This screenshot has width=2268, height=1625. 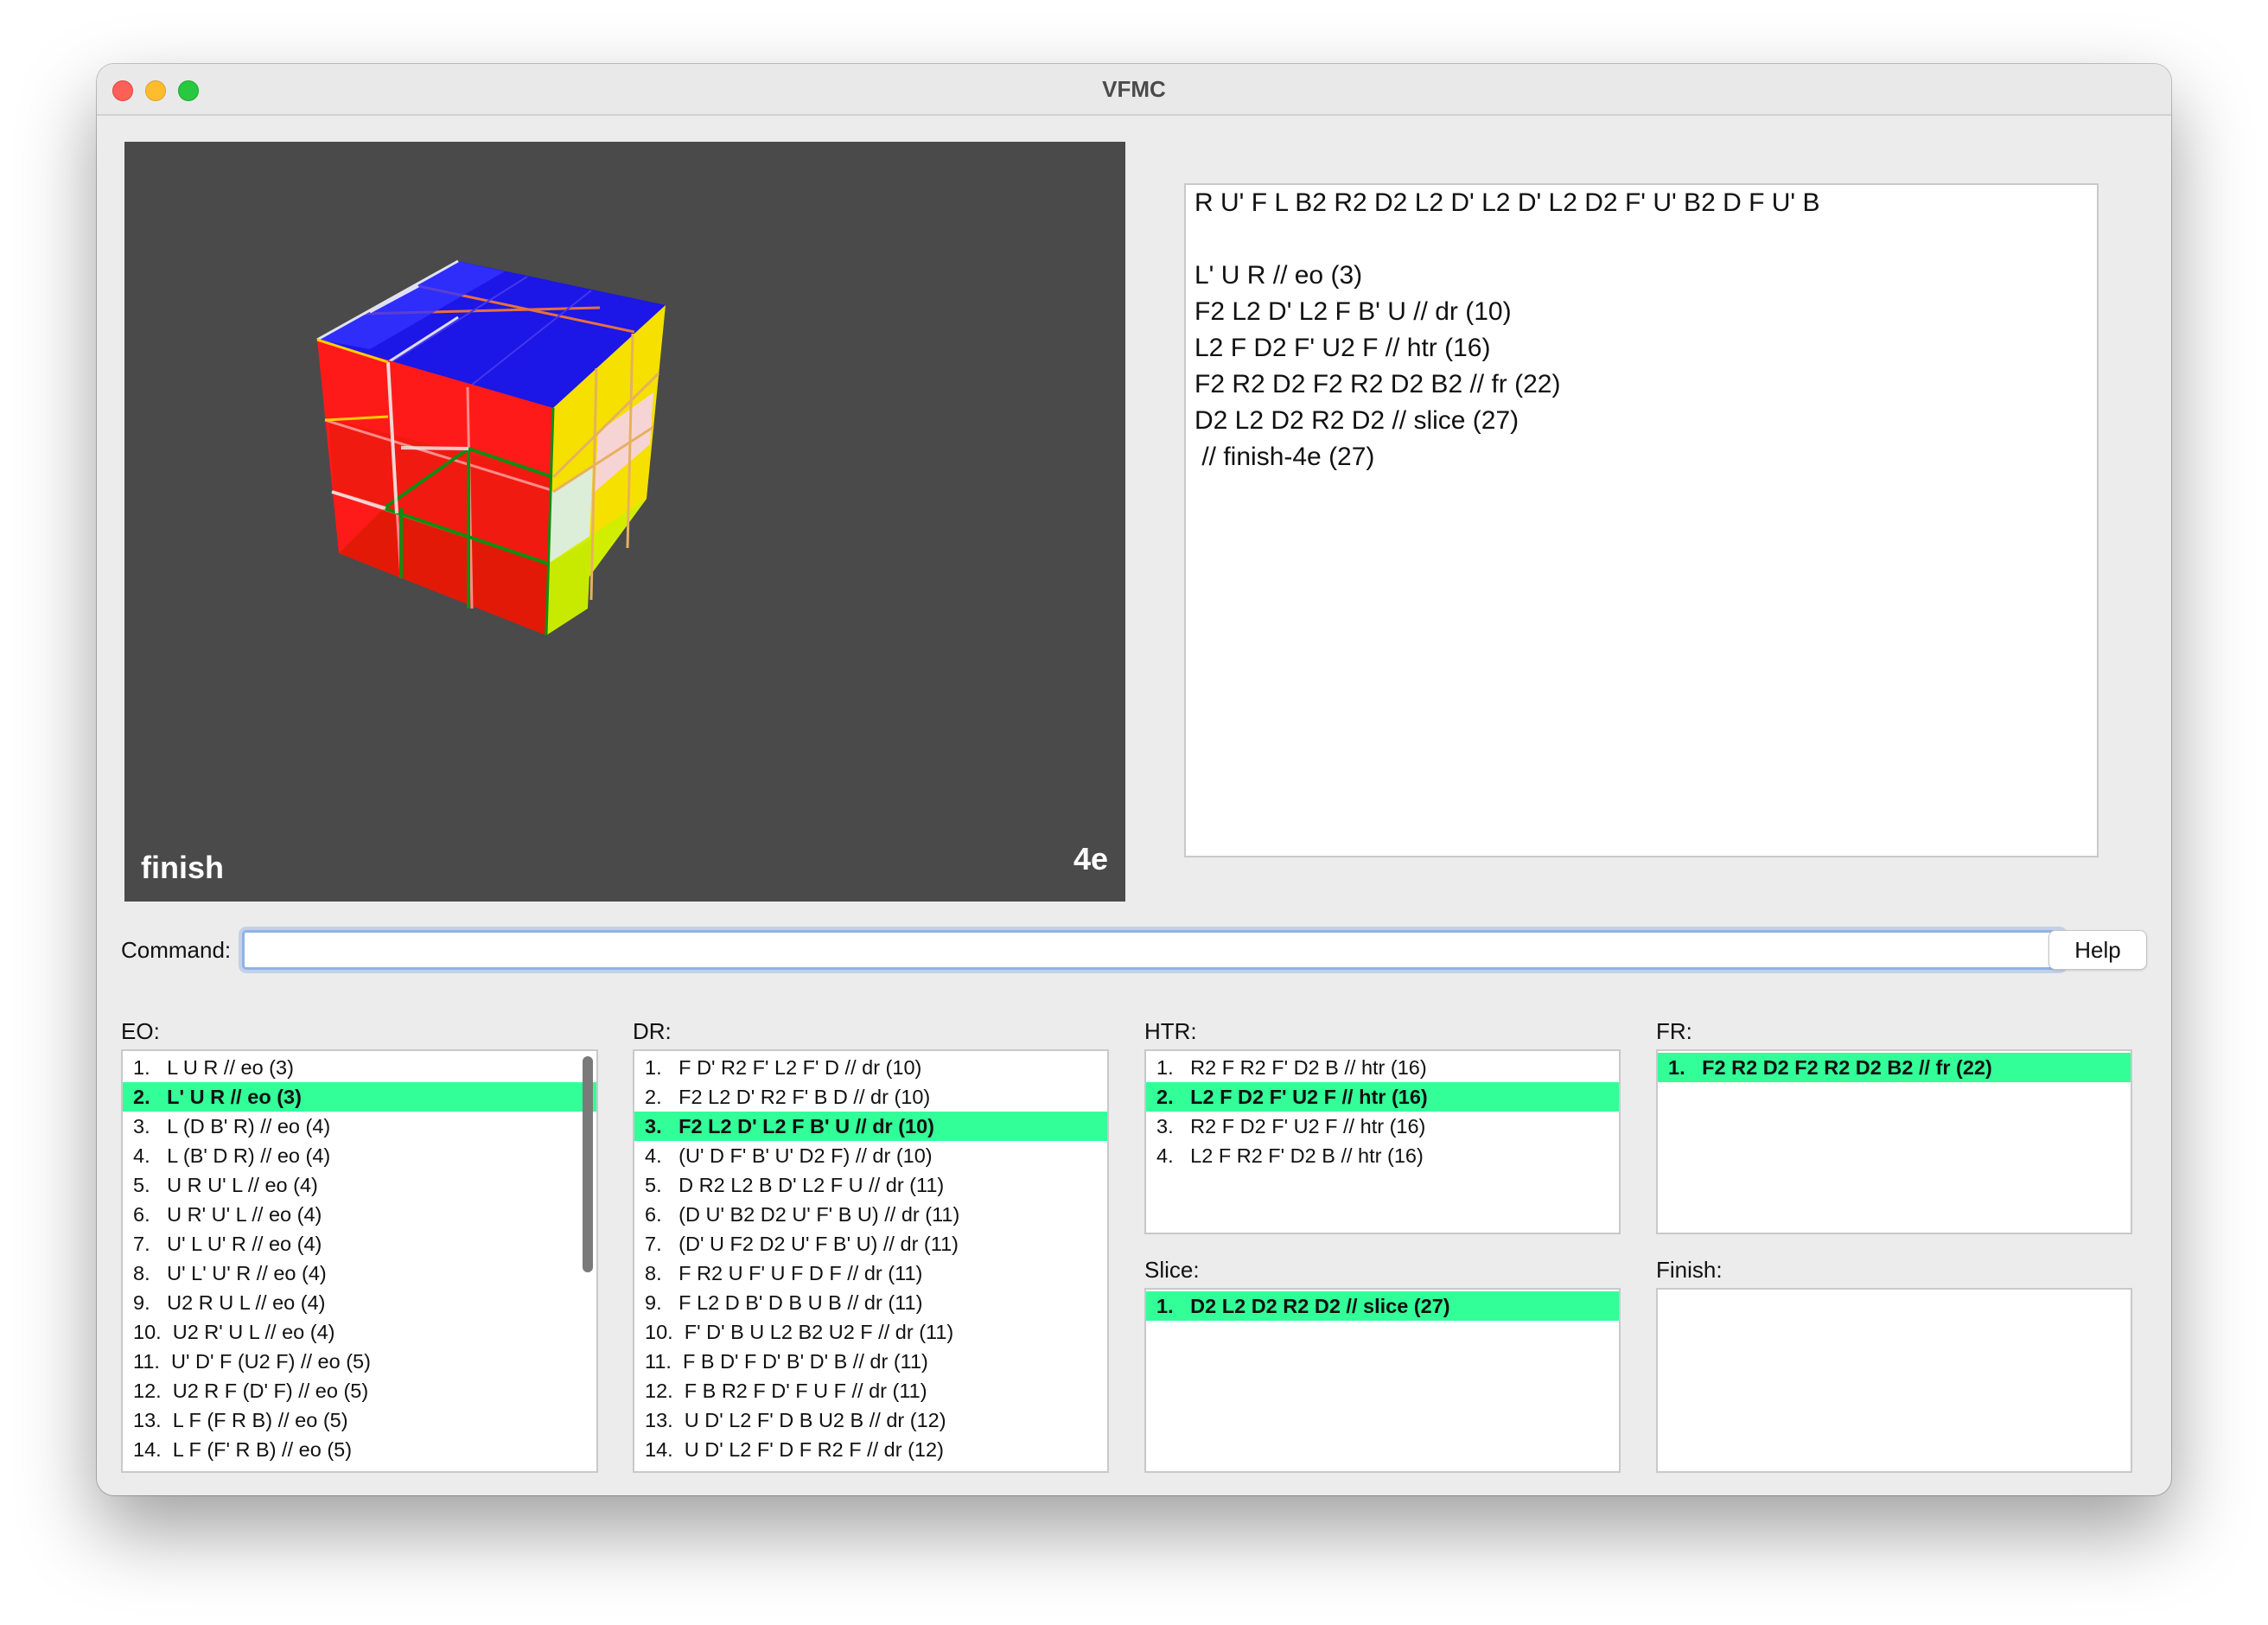 I want to click on dr-list-item: 15. (B' D F2 B2 R' D2 B) // dr (12), so click(x=870, y=1467).